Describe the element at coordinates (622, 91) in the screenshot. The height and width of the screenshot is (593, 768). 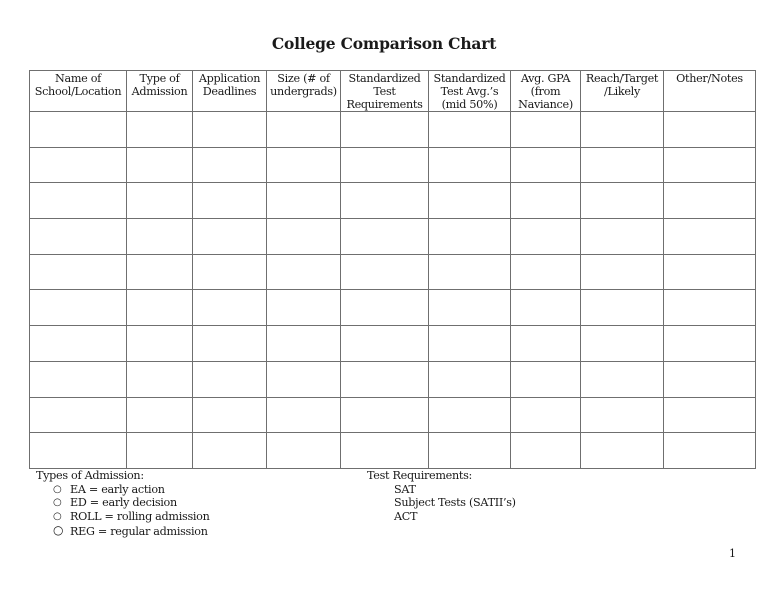
I see `column-header-line: /Likely` at that location.